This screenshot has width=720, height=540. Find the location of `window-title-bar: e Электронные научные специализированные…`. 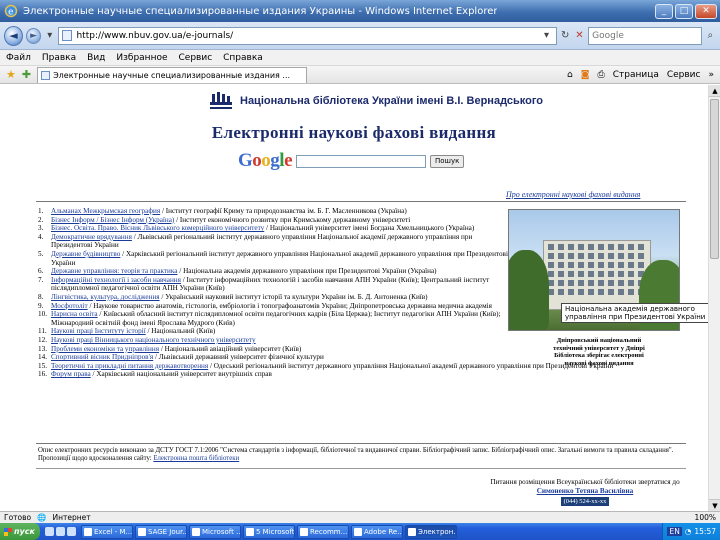

window-title-bar: e Электронные научные специализированные… is located at coordinates (360, 11).